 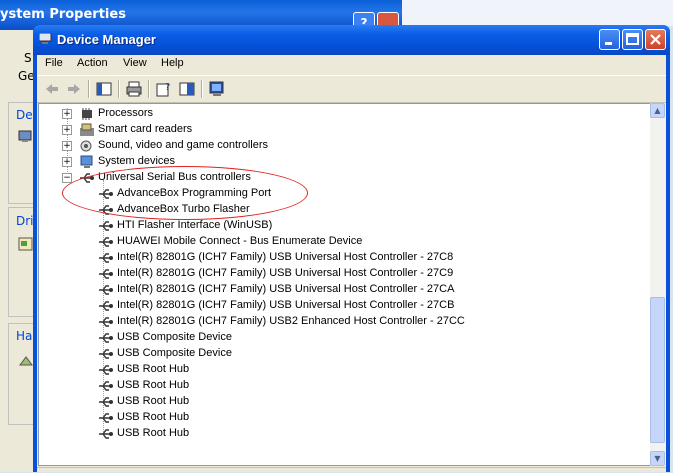 What do you see at coordinates (537, 13) in the screenshot?
I see `desktop-strip` at bounding box center [537, 13].